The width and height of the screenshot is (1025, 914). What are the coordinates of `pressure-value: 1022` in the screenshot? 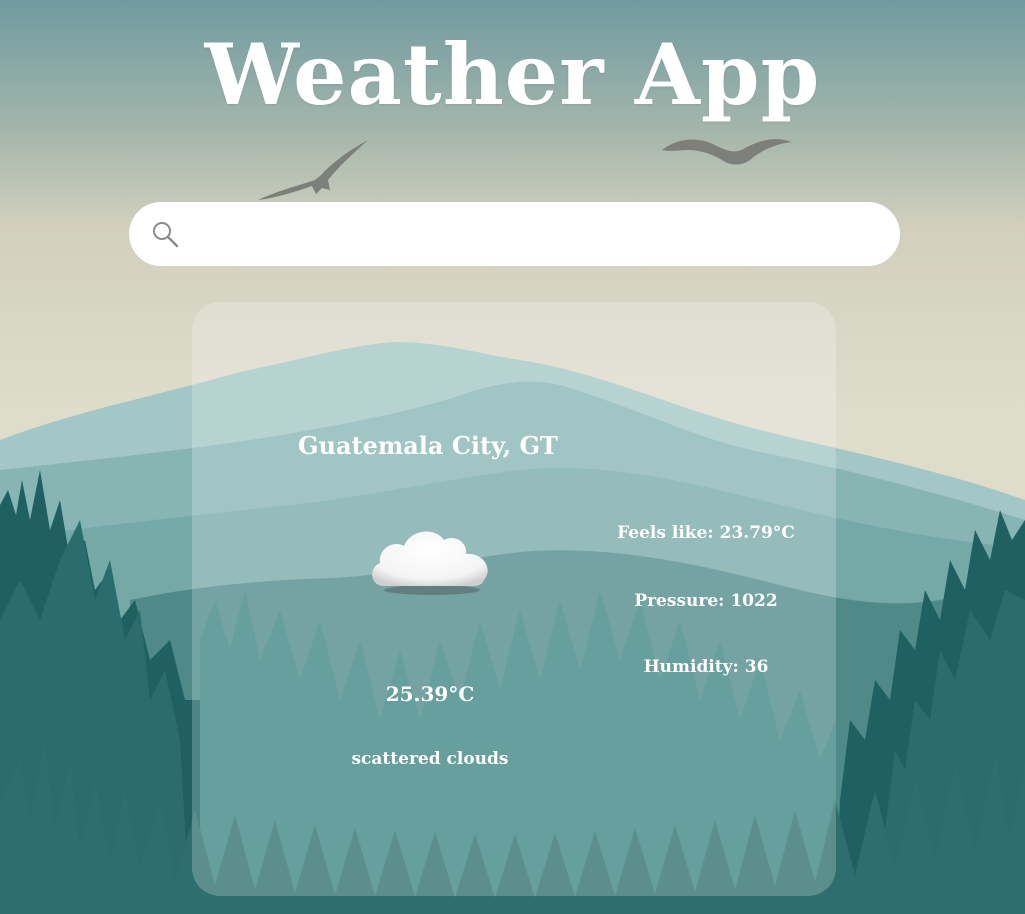 It's located at (754, 601).